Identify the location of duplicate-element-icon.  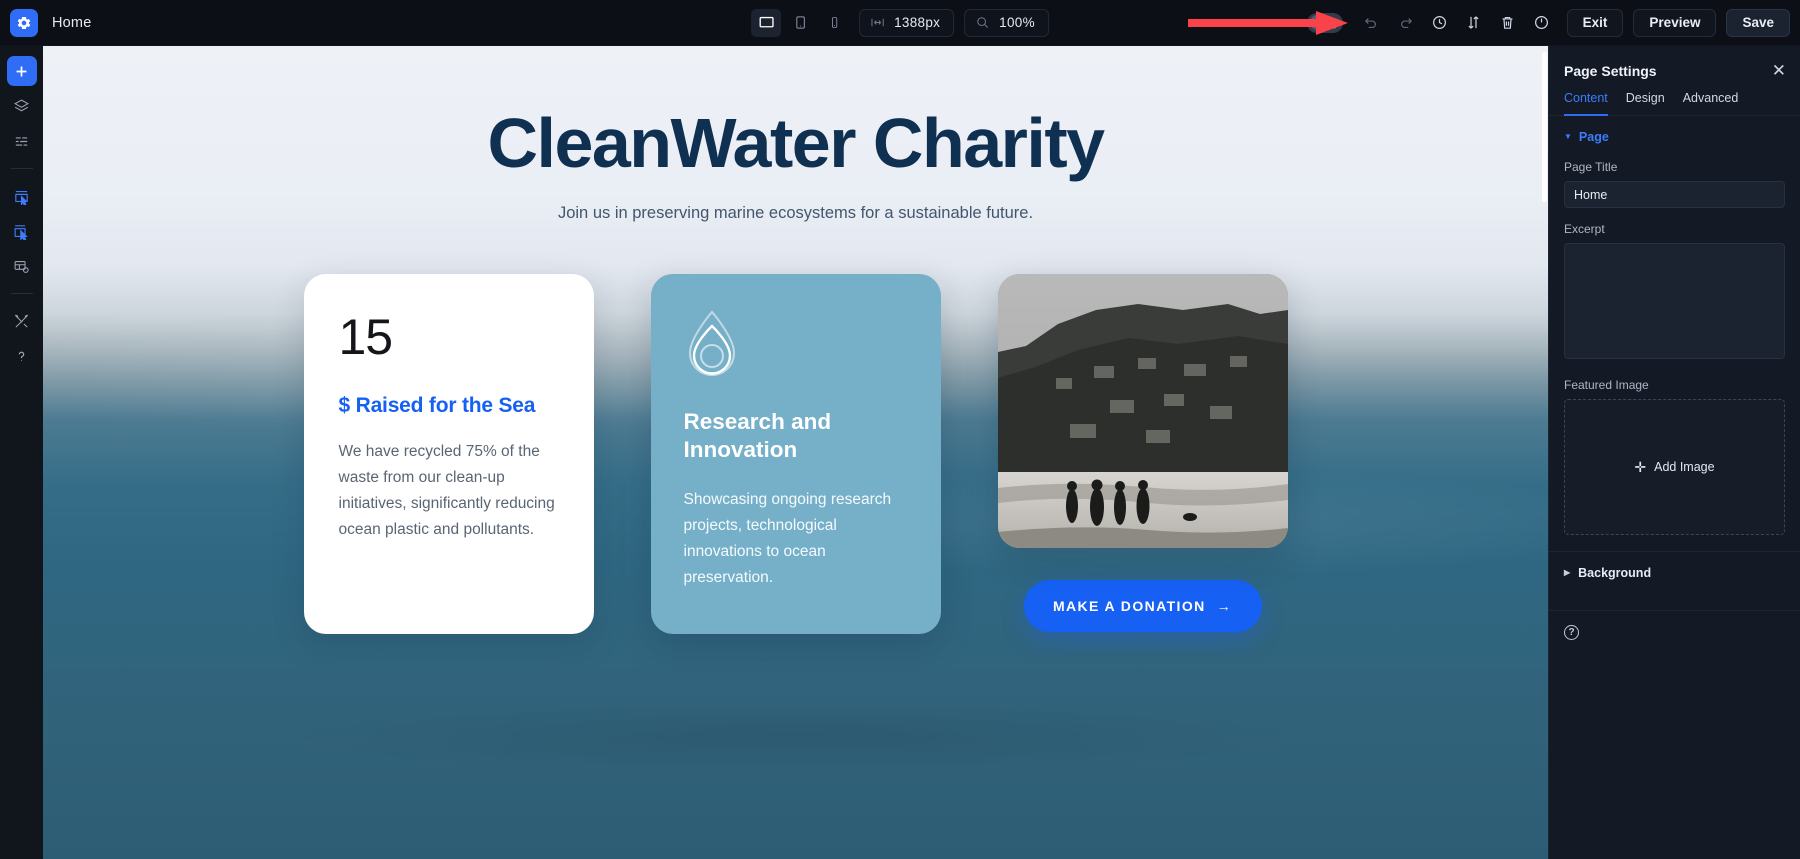
(22, 231).